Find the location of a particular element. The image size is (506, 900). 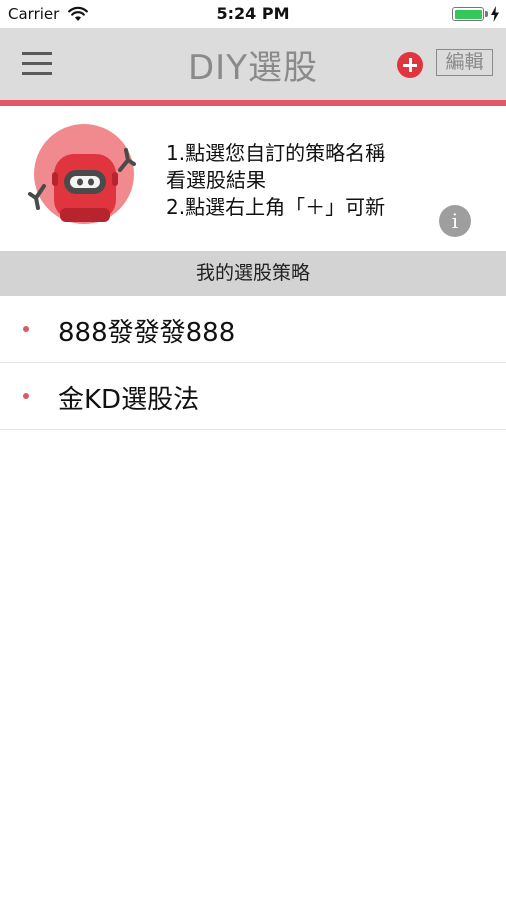

section-header: 我的選股策略 is located at coordinates (253, 273).